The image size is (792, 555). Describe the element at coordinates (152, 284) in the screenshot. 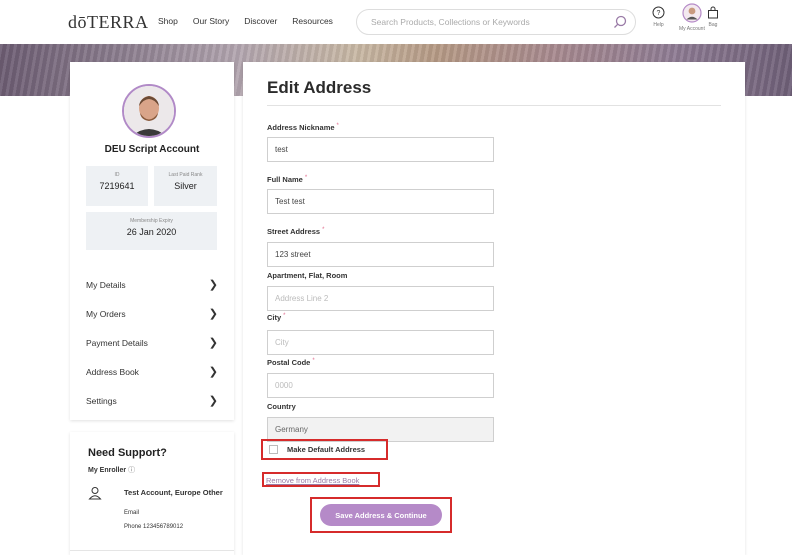

I see `menu-item-my-details: My Details ❯` at that location.